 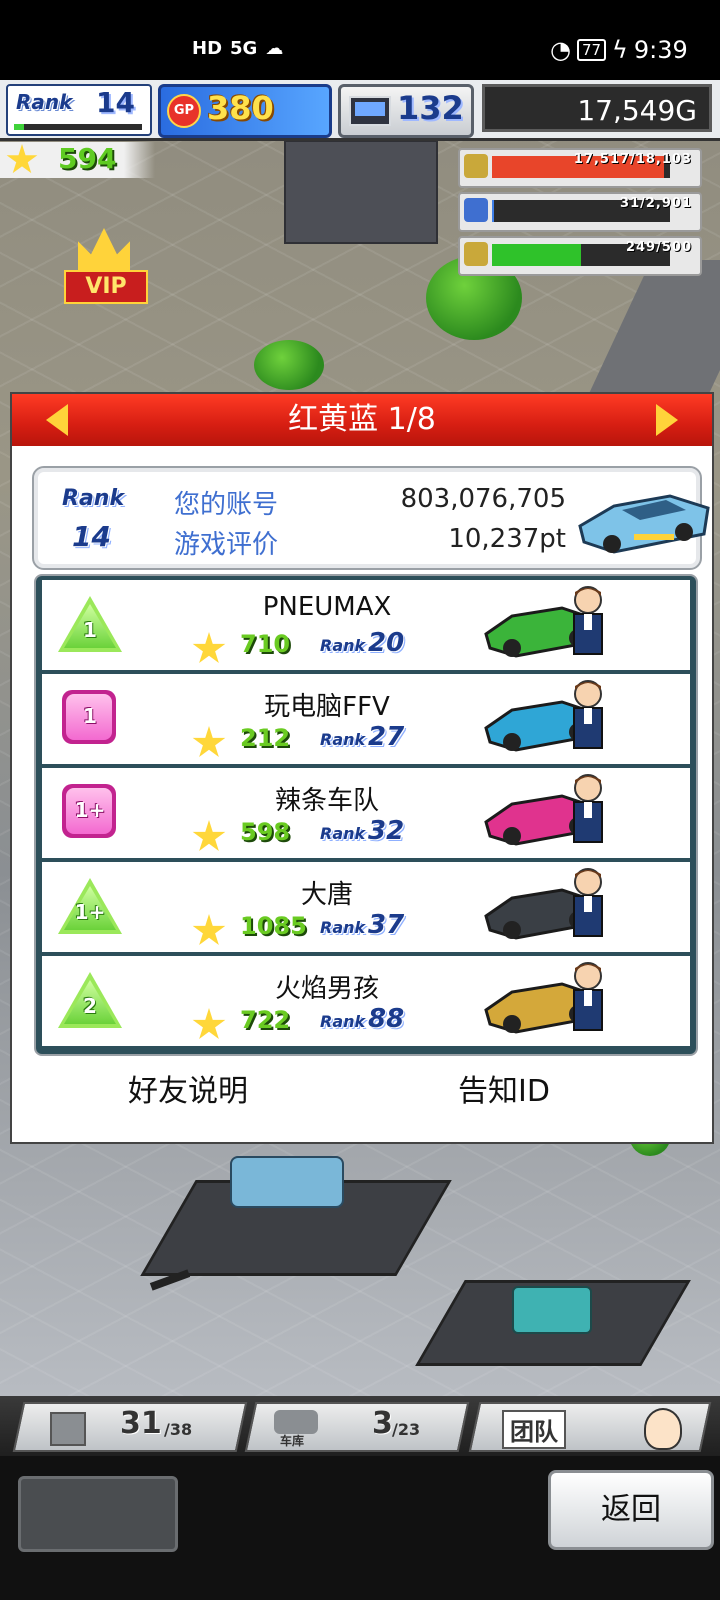 I want to click on rank-value: 14, so click(x=115, y=102).